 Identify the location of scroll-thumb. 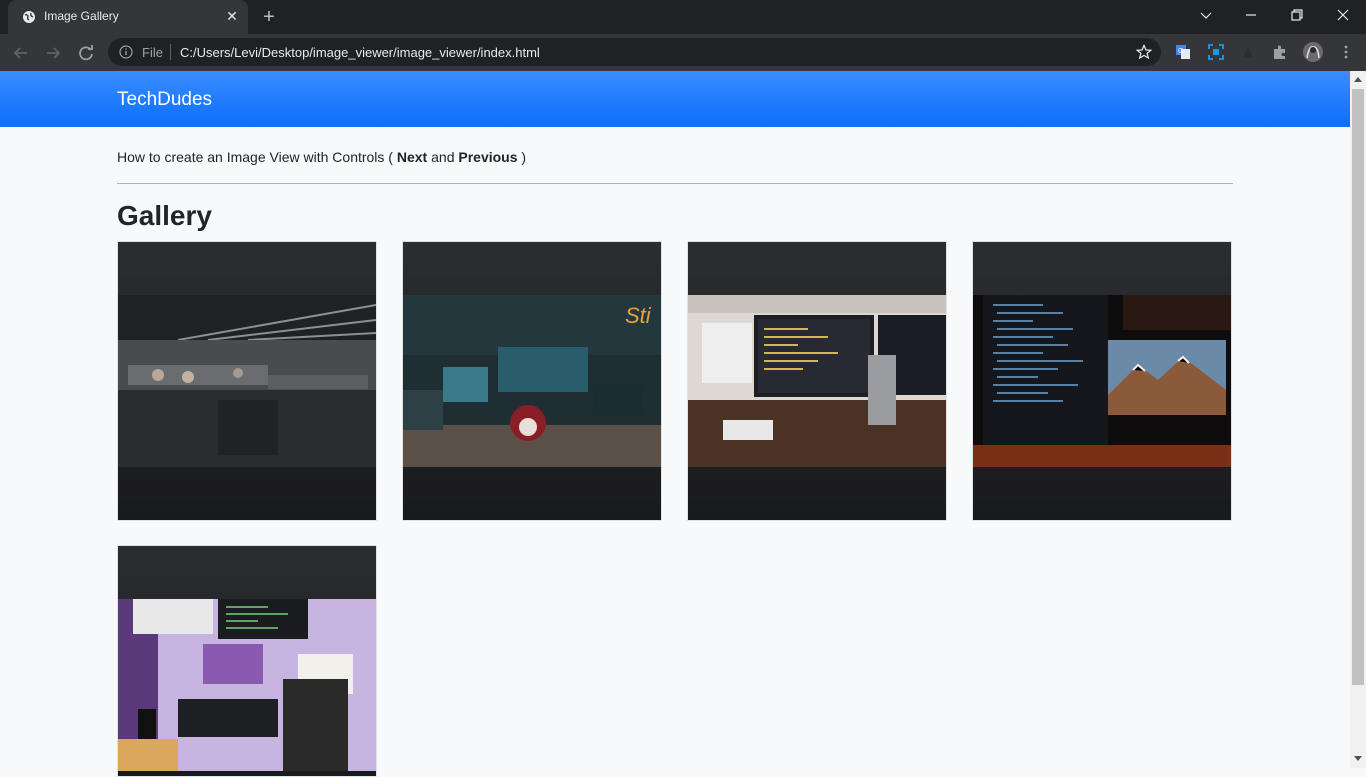
(1358, 387).